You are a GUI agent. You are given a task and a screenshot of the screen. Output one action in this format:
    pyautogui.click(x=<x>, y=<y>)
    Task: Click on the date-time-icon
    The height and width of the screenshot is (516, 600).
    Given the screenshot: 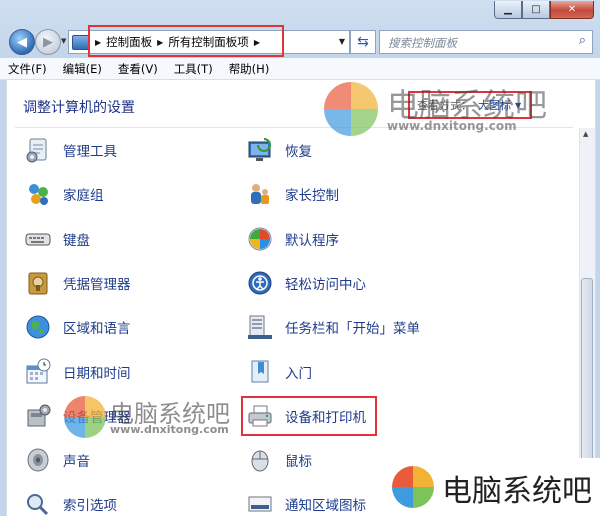 What is the action you would take?
    pyautogui.click(x=38, y=372)
    